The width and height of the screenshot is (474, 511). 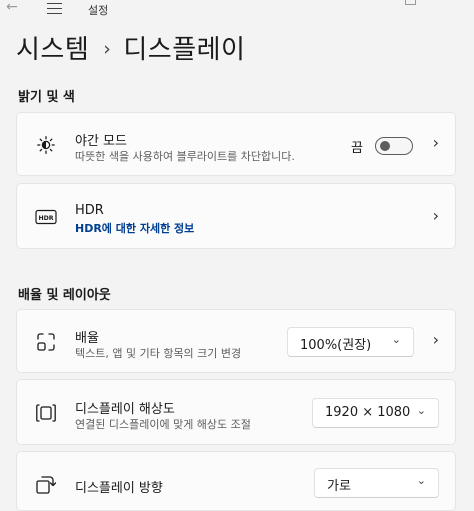 What do you see at coordinates (394, 146) in the screenshot?
I see `night-light-toggle` at bounding box center [394, 146].